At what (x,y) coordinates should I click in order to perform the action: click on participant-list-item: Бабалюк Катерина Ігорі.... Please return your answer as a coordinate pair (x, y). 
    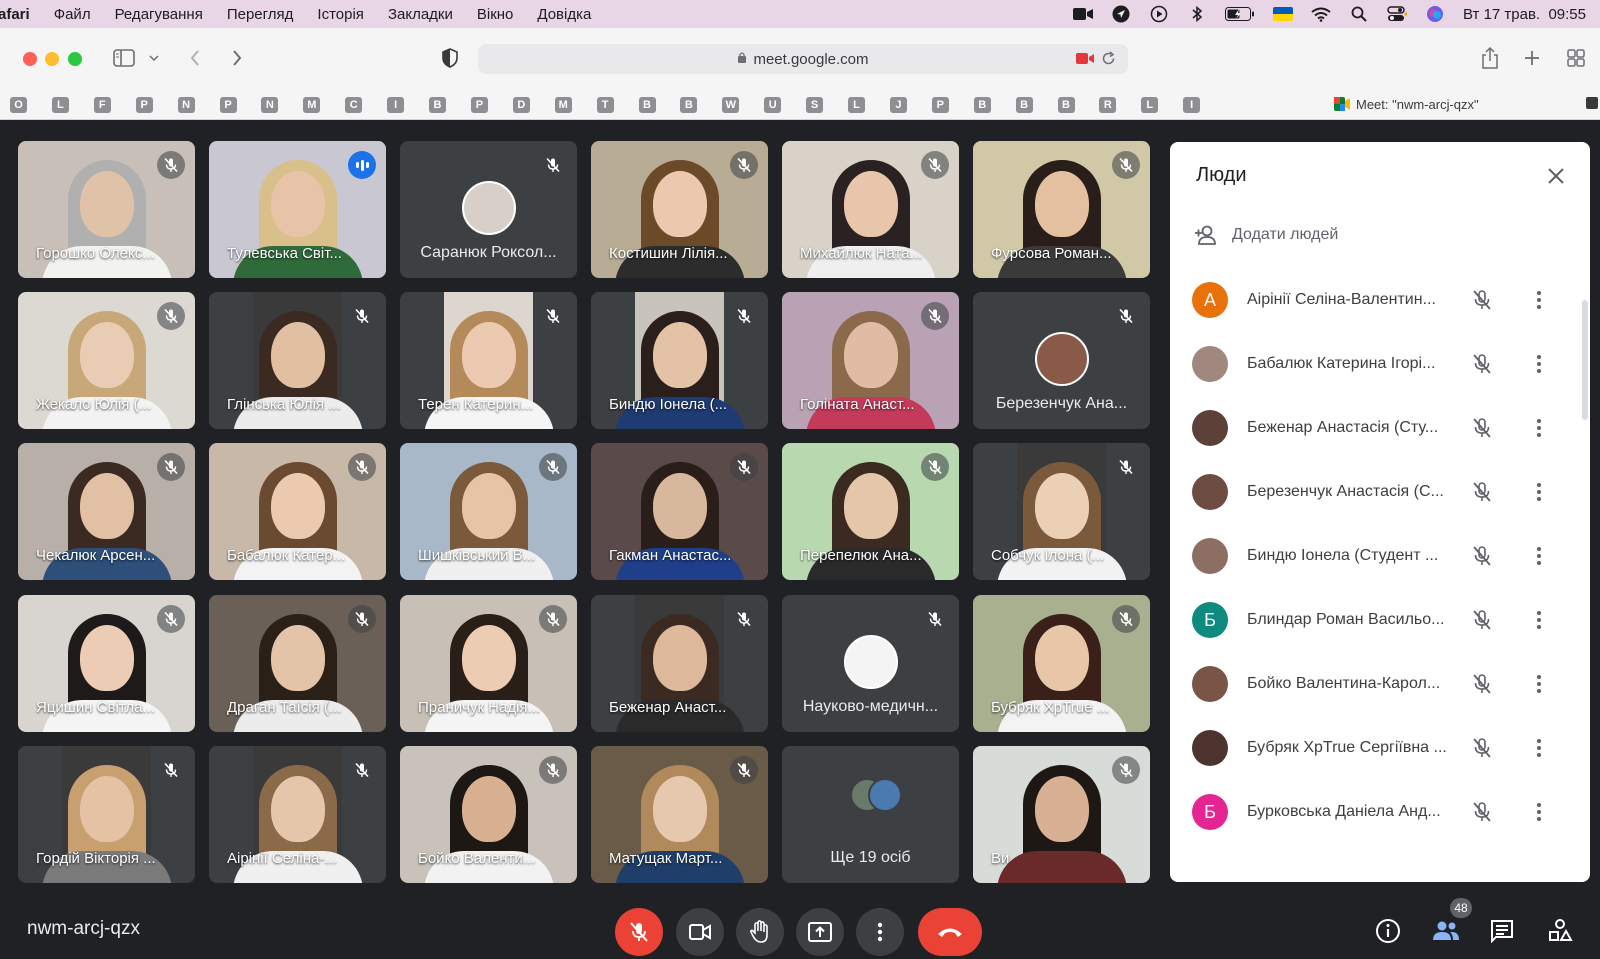
    Looking at the image, I should click on (1377, 364).